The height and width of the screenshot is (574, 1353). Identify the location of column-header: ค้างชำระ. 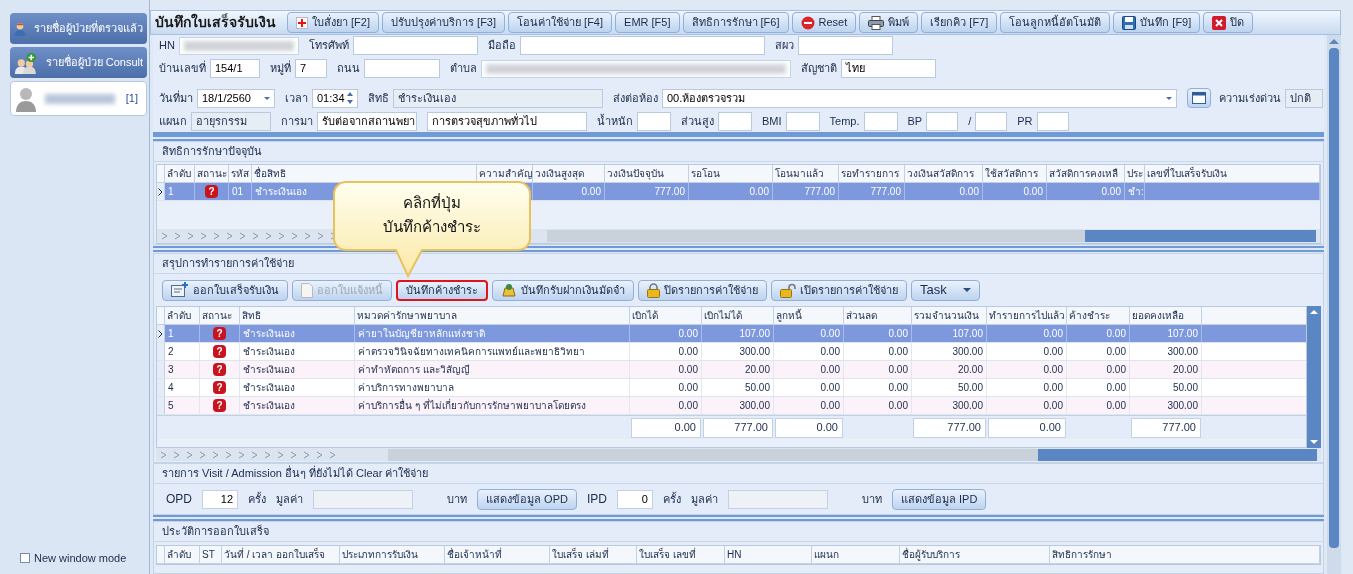
(1098, 315).